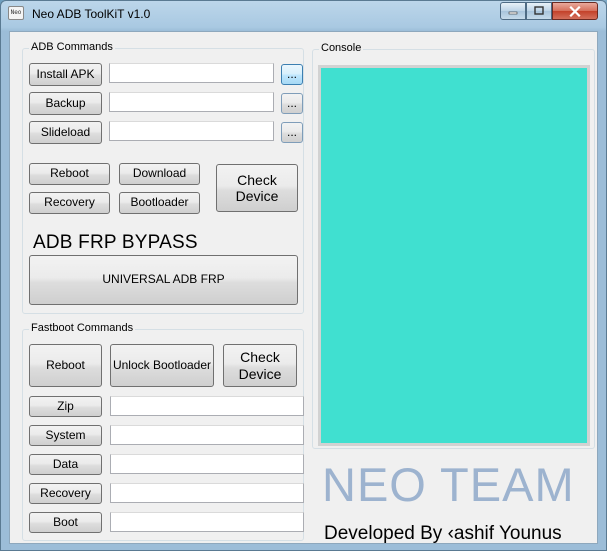 This screenshot has height=551, width=607. What do you see at coordinates (65, 493) in the screenshot?
I see `flash-recovery-button: Recovery` at bounding box center [65, 493].